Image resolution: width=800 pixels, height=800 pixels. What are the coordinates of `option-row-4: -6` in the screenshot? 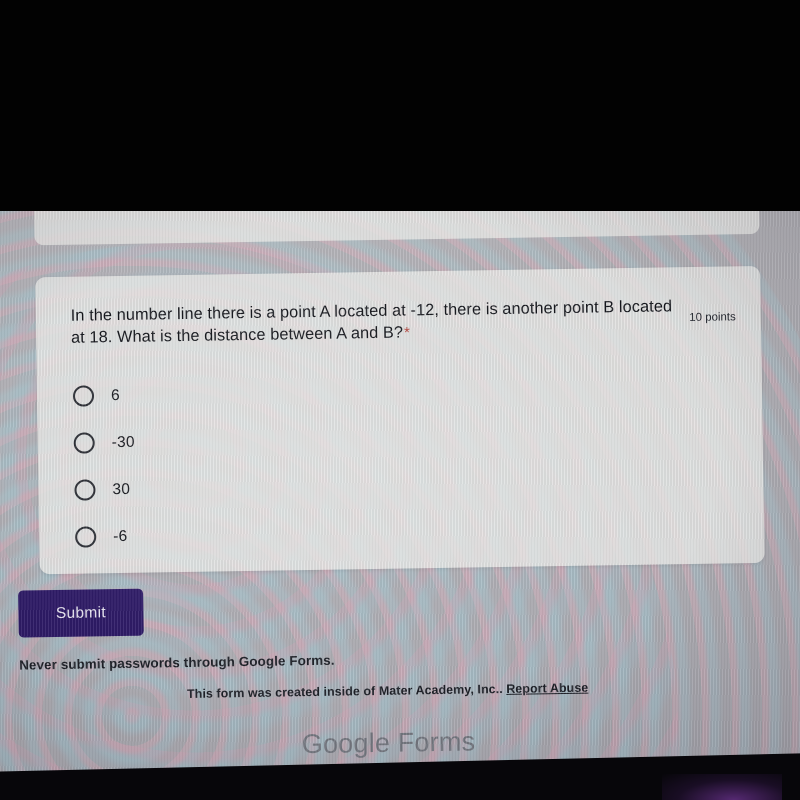 It's located at (275, 533).